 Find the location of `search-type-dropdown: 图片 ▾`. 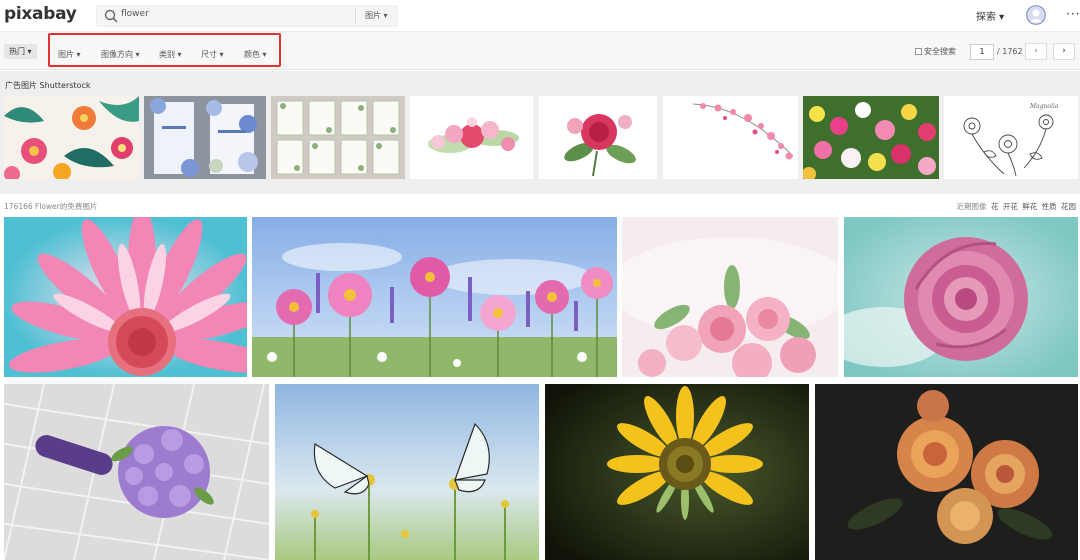

search-type-dropdown: 图片 ▾ is located at coordinates (376, 15).